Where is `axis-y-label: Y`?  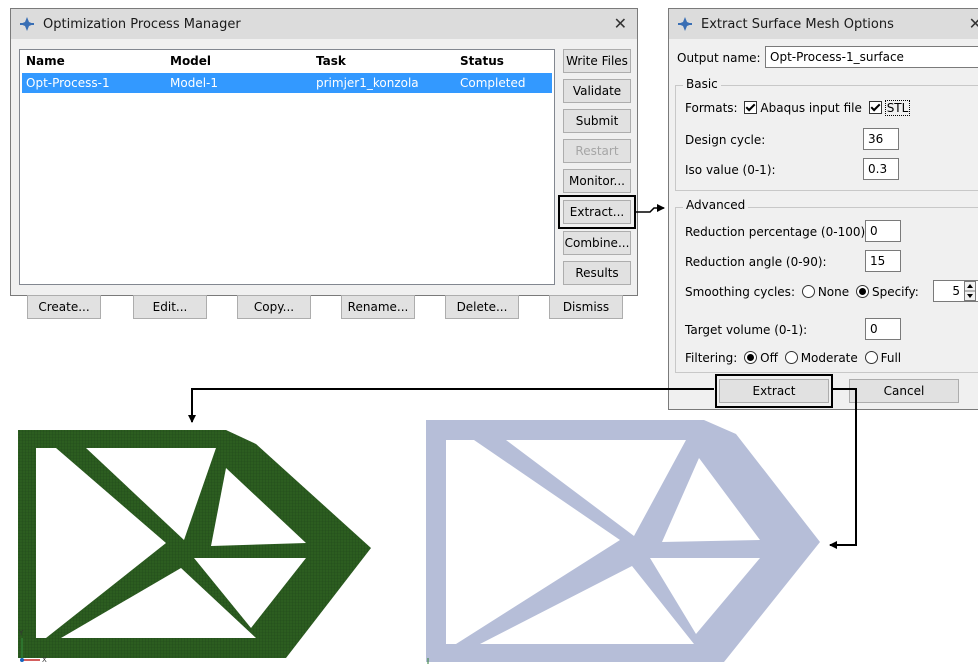
axis-y-label: Y is located at coordinates (21, 633).